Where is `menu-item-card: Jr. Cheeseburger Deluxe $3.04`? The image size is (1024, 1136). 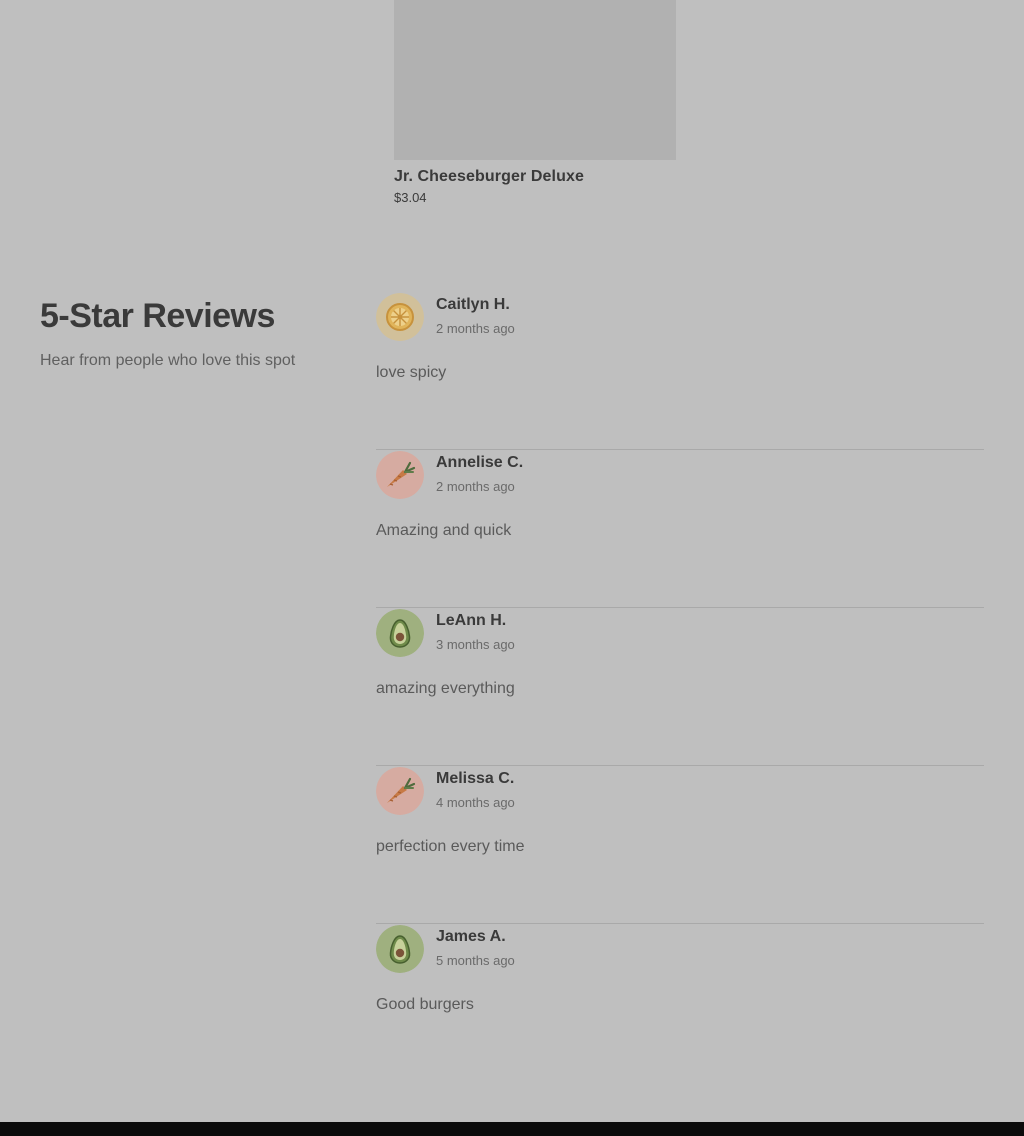 menu-item-card: Jr. Cheeseburger Deluxe $3.04 is located at coordinates (535, 103).